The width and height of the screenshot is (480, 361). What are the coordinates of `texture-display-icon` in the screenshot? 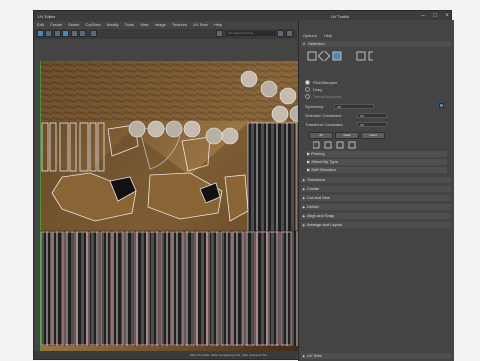 It's located at (48, 33).